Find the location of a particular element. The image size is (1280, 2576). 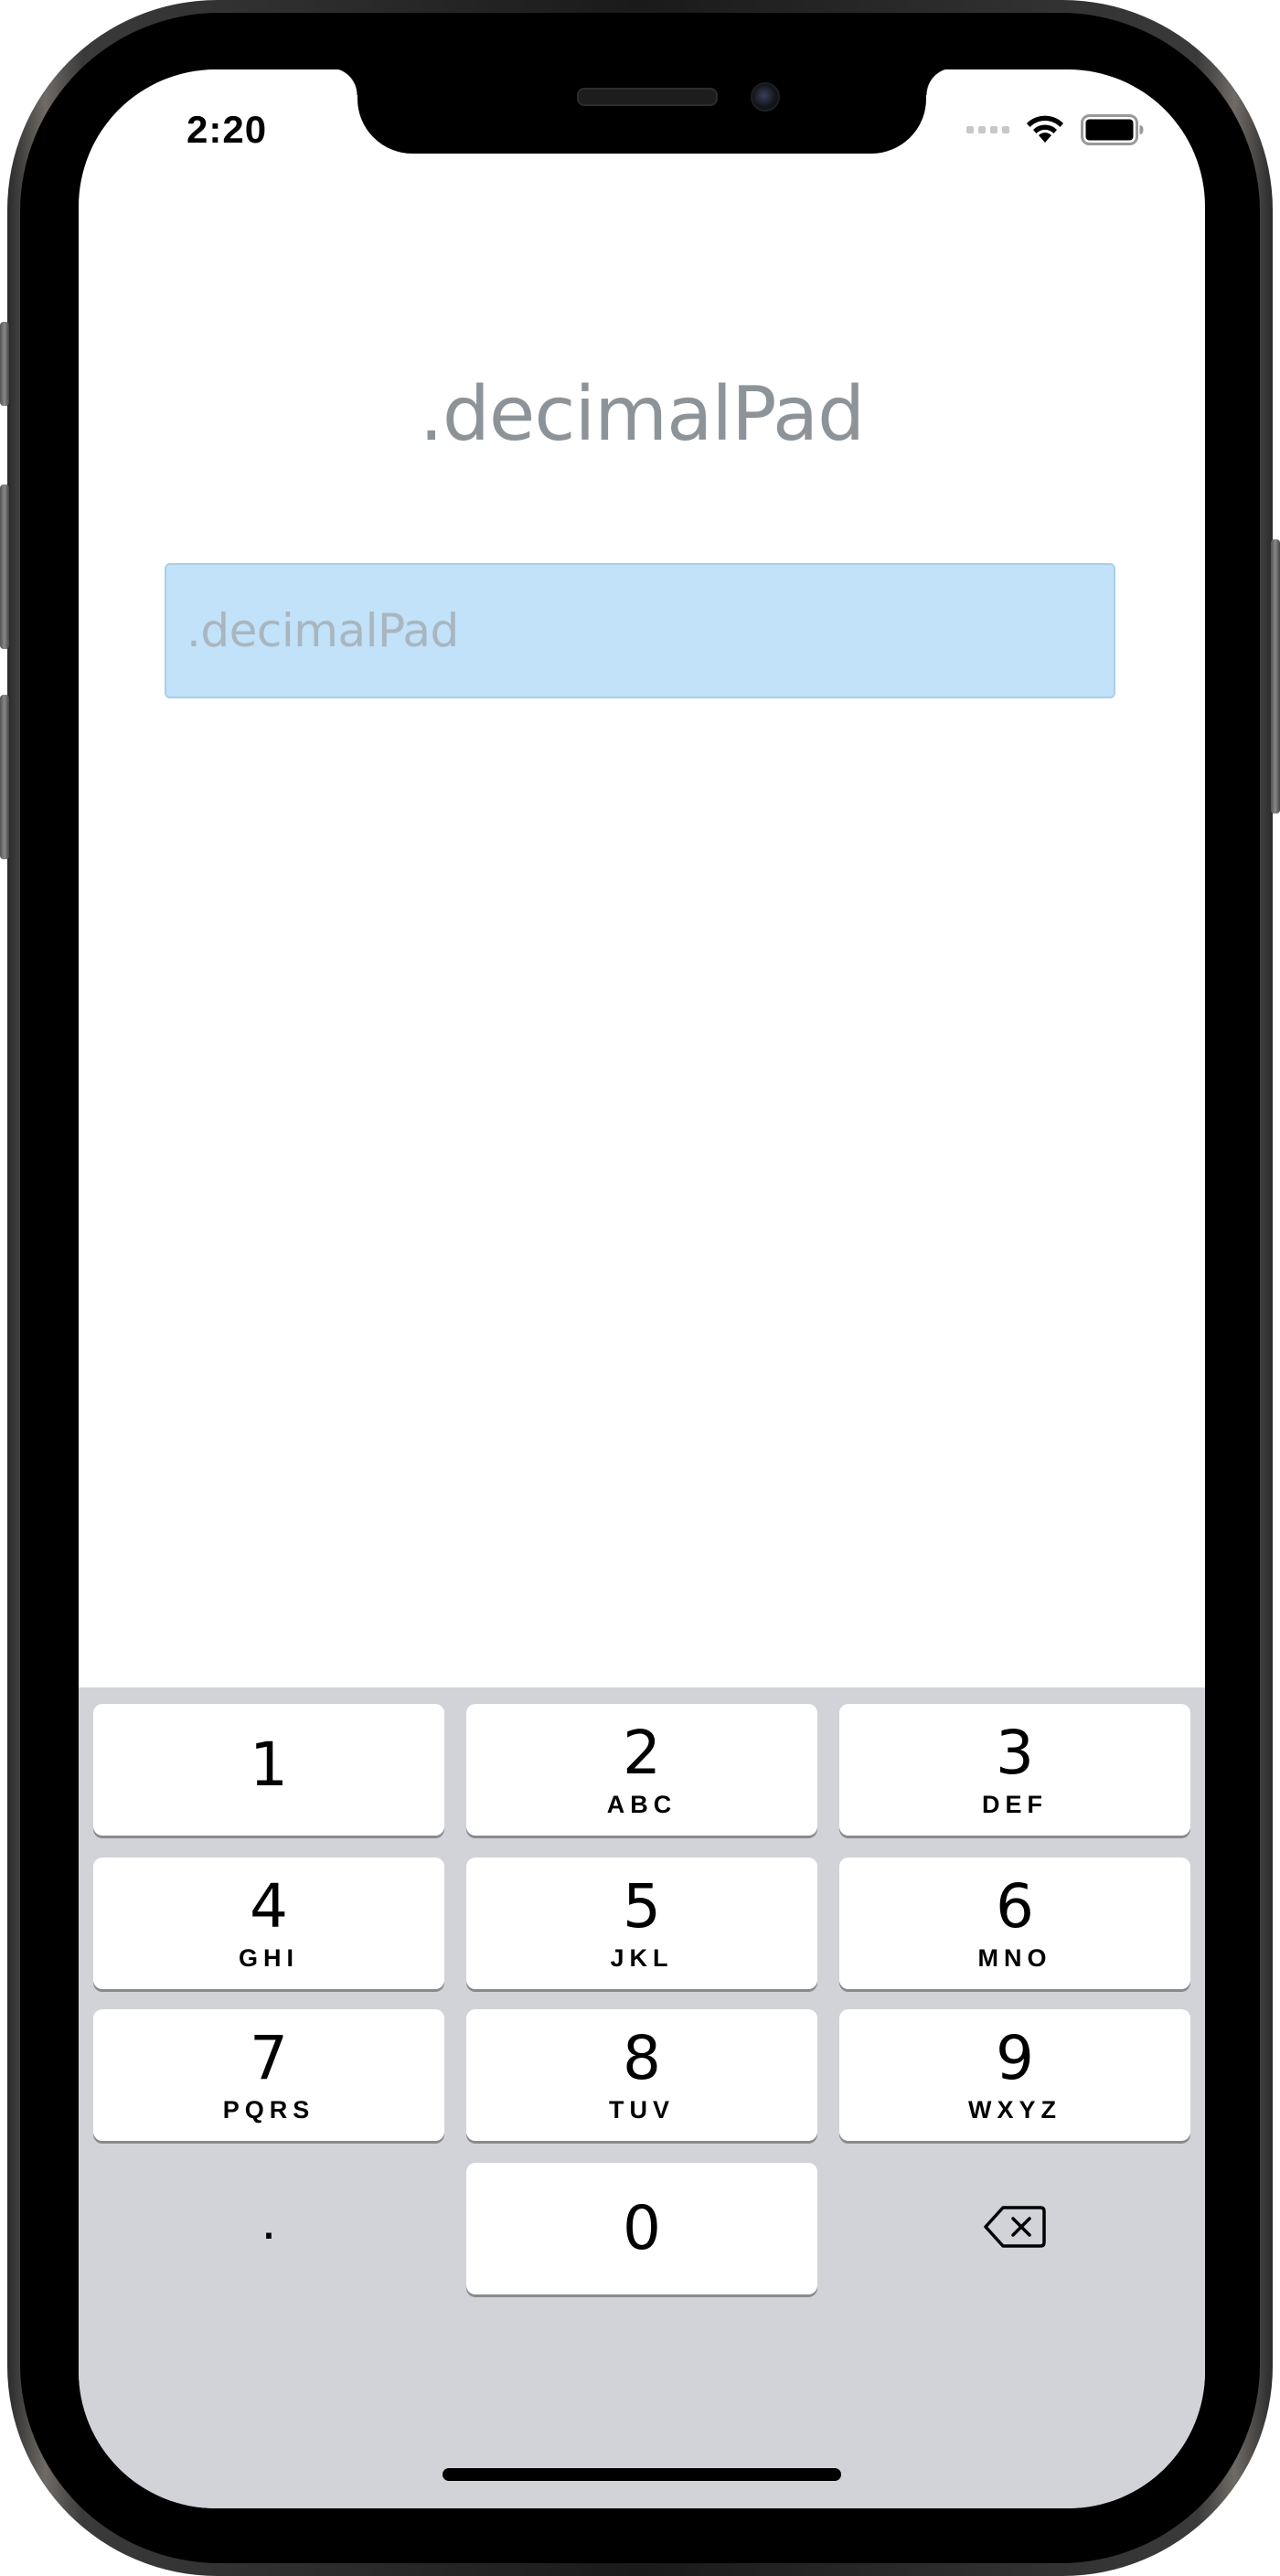

key-letters: TUV is located at coordinates (642, 2109).